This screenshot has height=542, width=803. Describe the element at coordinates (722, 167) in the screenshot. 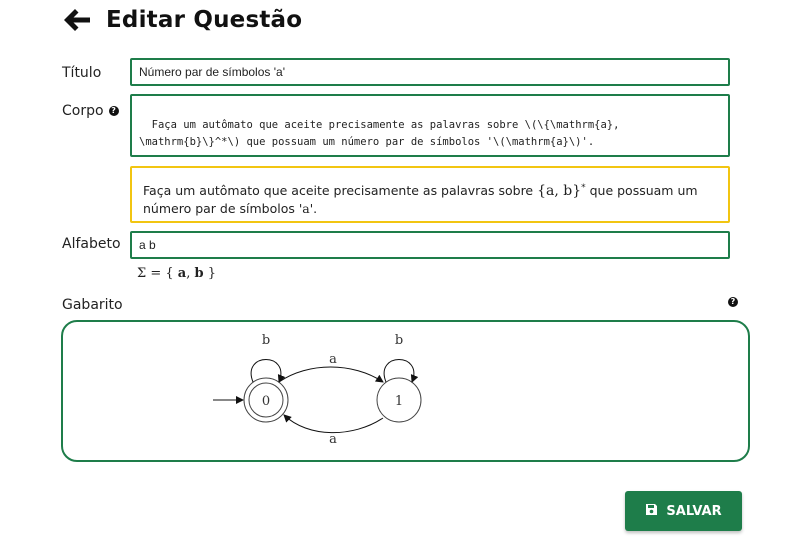

I see `resize-grip-icon` at that location.